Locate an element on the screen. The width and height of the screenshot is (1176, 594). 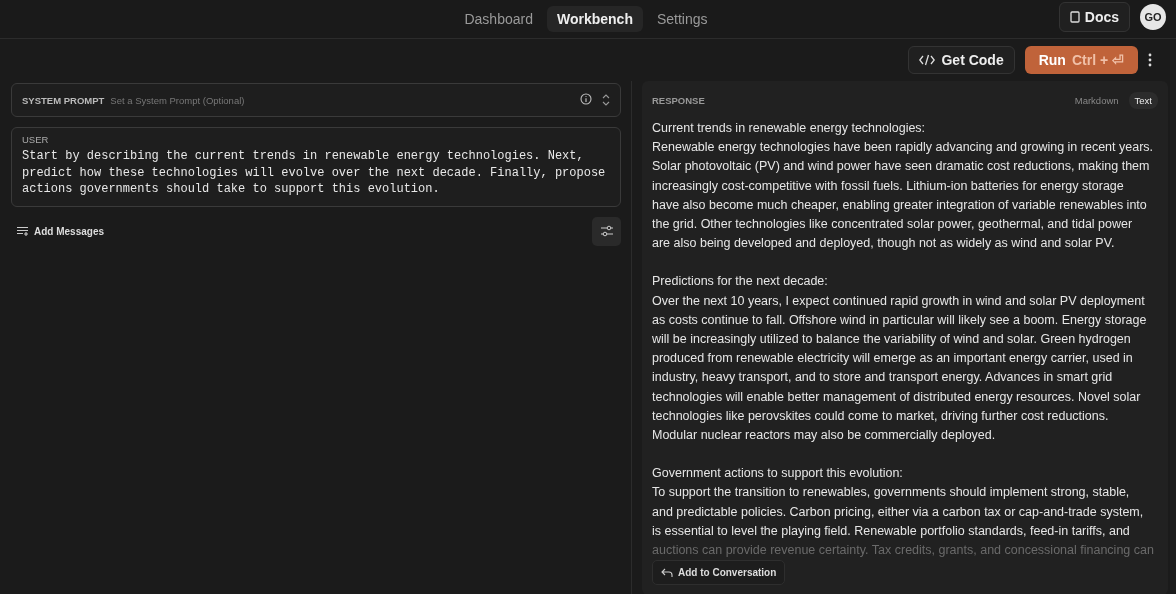
response-text-line: is essential to level the playing field. Renewable portfolio standards, feed-in tariffs, and is located at coordinates (891, 531).